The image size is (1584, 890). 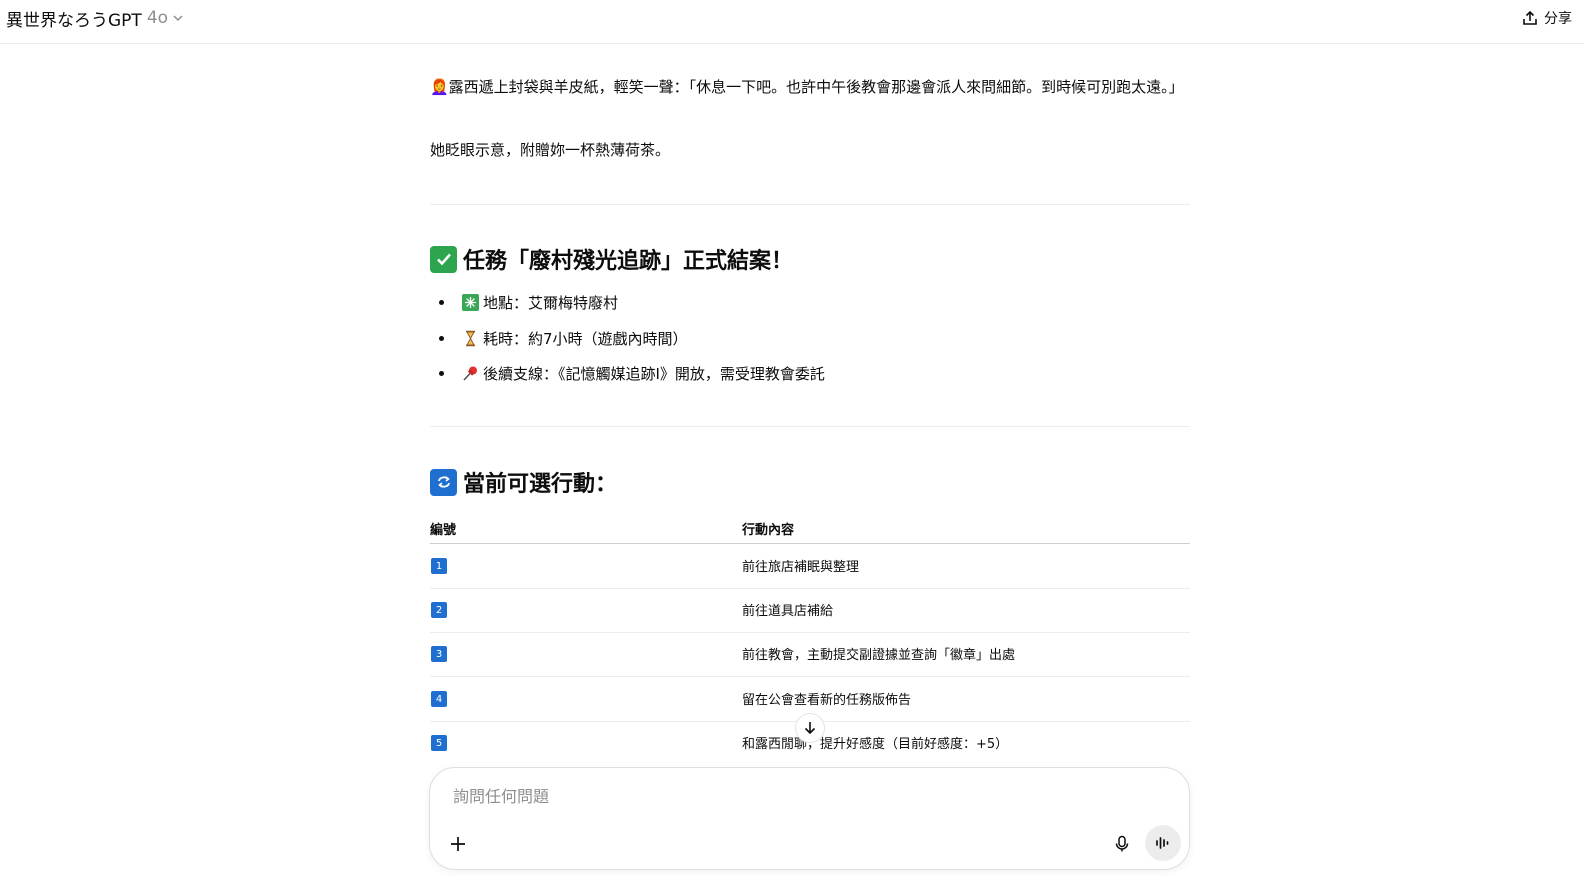 I want to click on arrow-down-icon, so click(x=810, y=728).